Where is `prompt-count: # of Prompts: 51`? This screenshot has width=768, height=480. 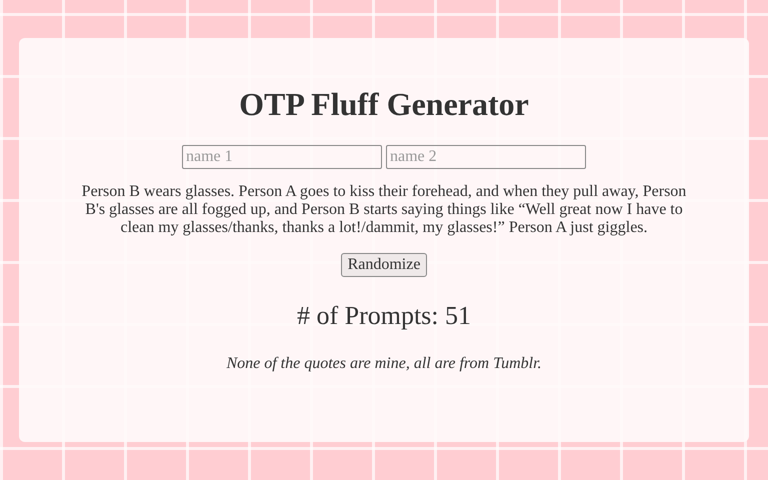
prompt-count: # of Prompts: 51 is located at coordinates (384, 316).